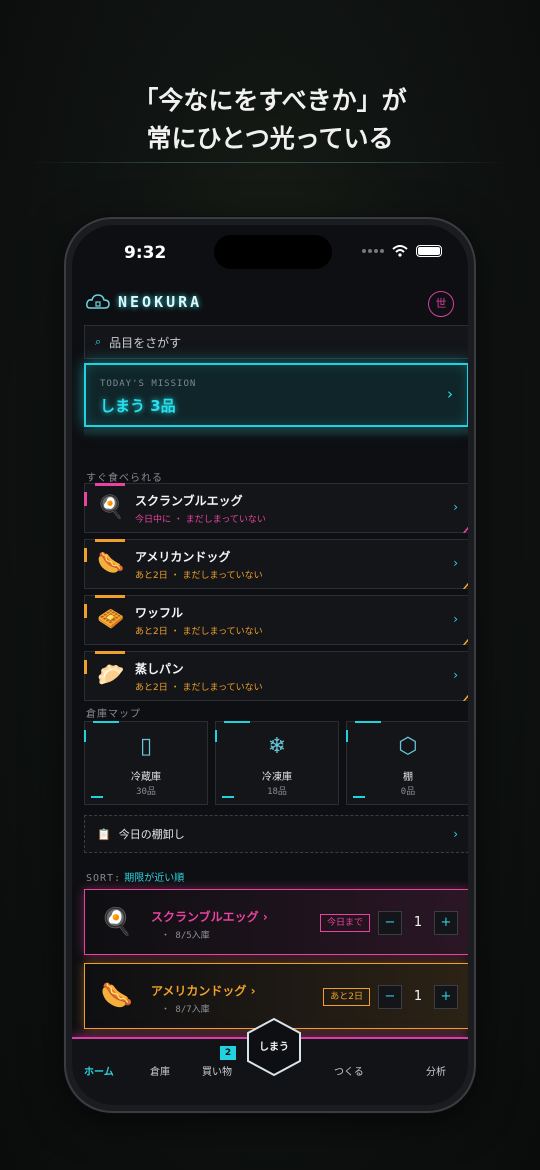  Describe the element at coordinates (113, 714) in the screenshot. I see `storage-section-label: 倉庫マップ` at that location.